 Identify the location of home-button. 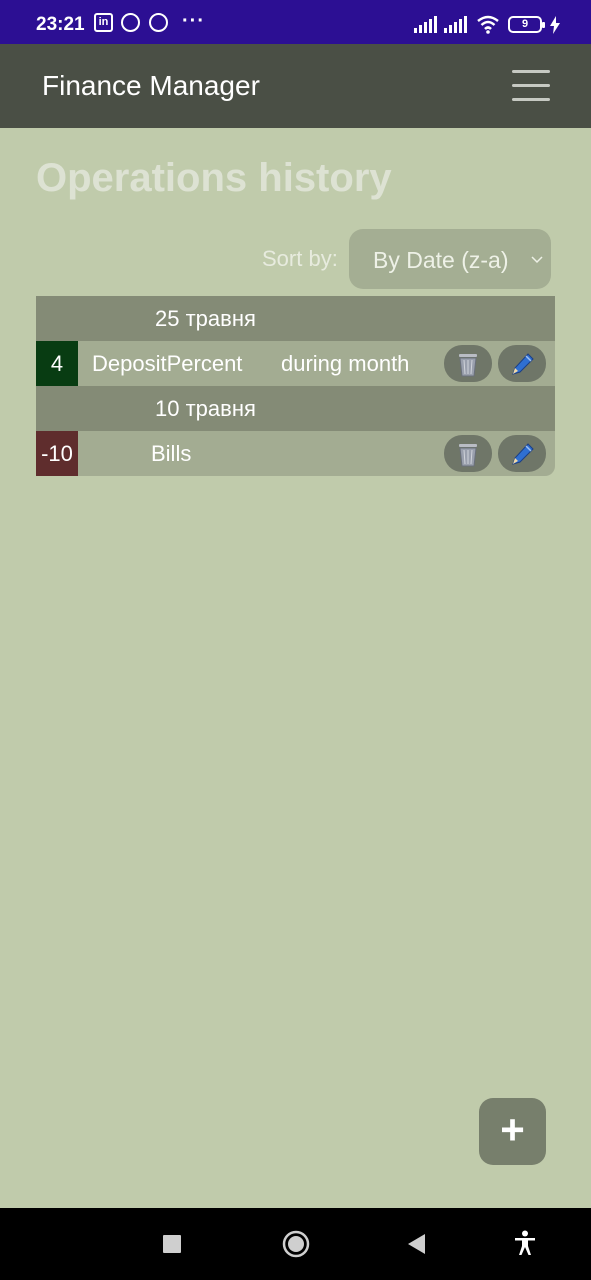
(296, 1244).